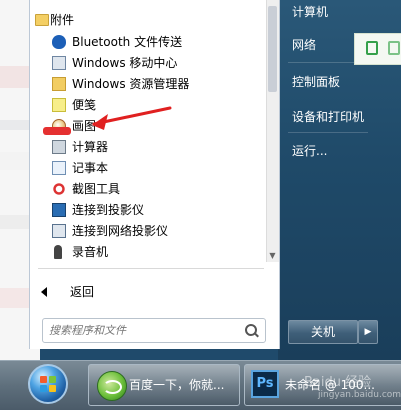 The image size is (401, 410). Describe the element at coordinates (90, 252) in the screenshot. I see `list-item-label: 录音机` at that location.